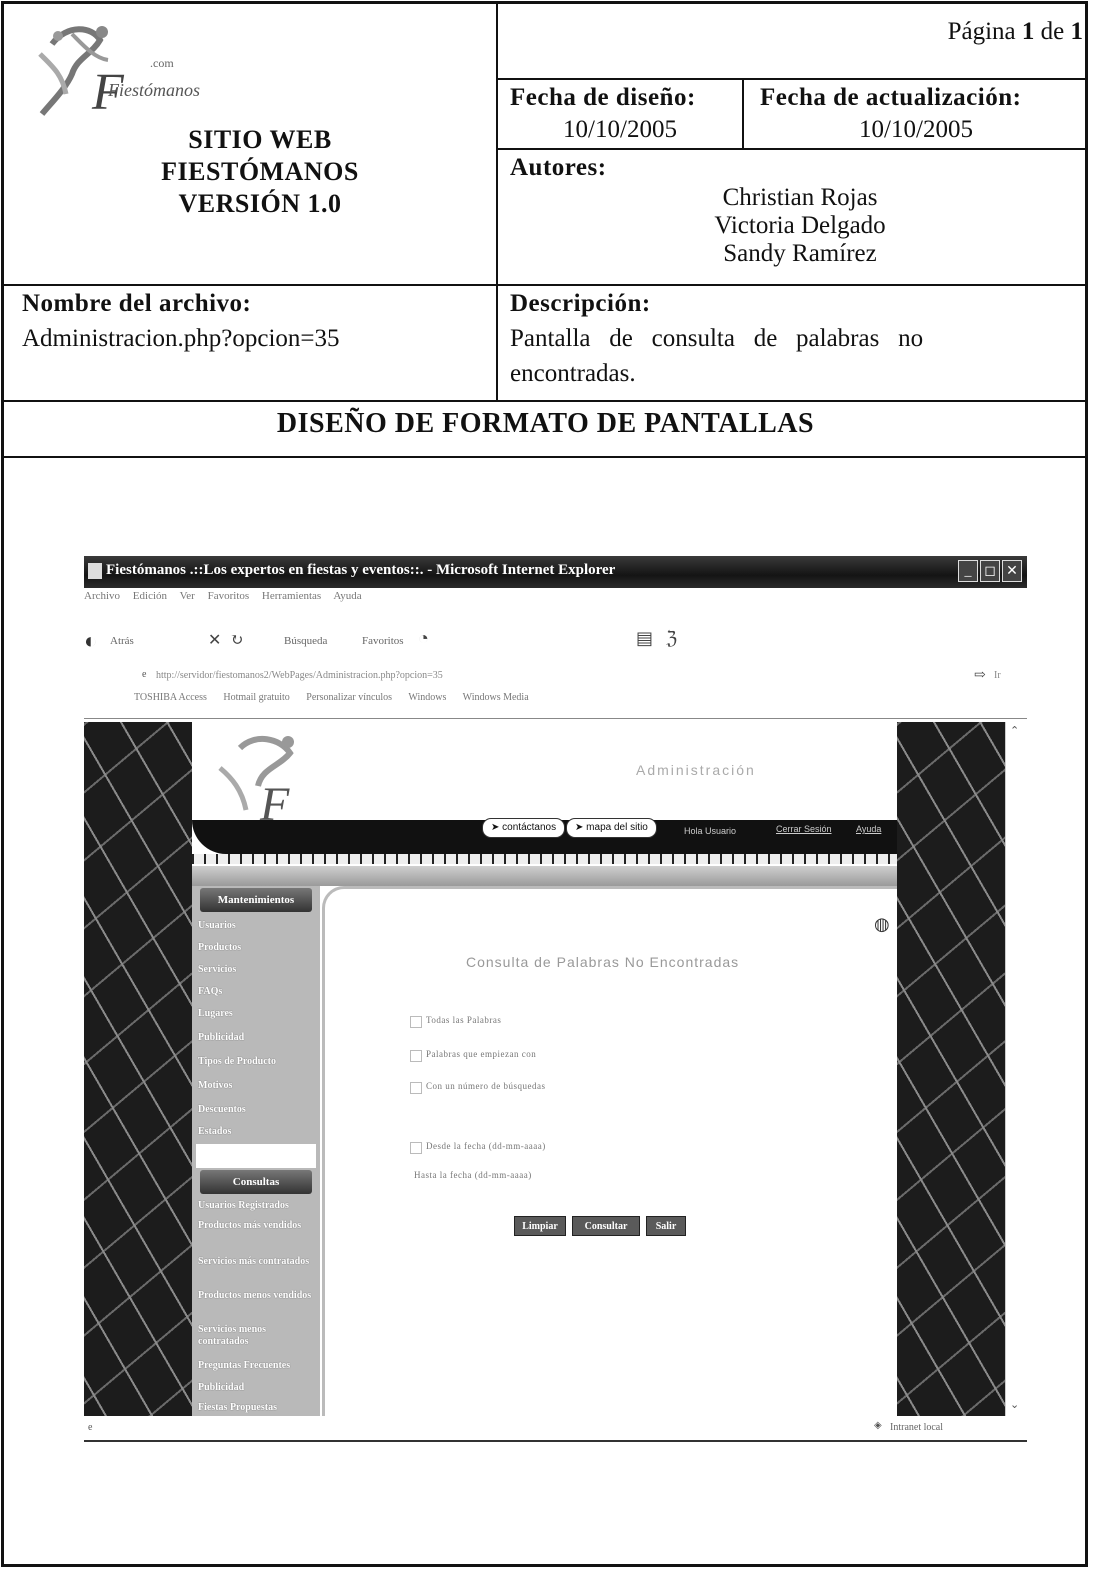 Image resolution: width=1093 pixels, height=1572 pixels. I want to click on link-item: Windows, so click(427, 697).